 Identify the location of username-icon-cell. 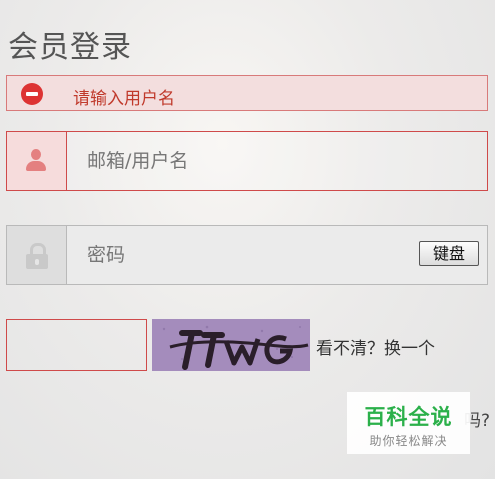
(37, 161).